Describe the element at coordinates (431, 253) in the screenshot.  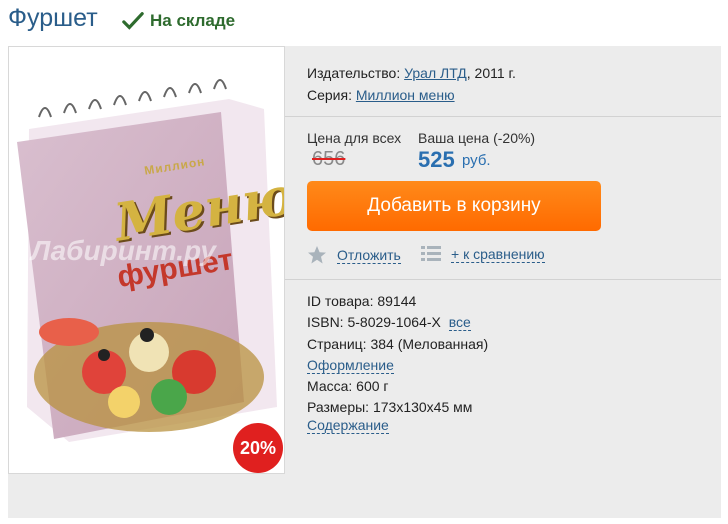
I see `list-icon` at that location.